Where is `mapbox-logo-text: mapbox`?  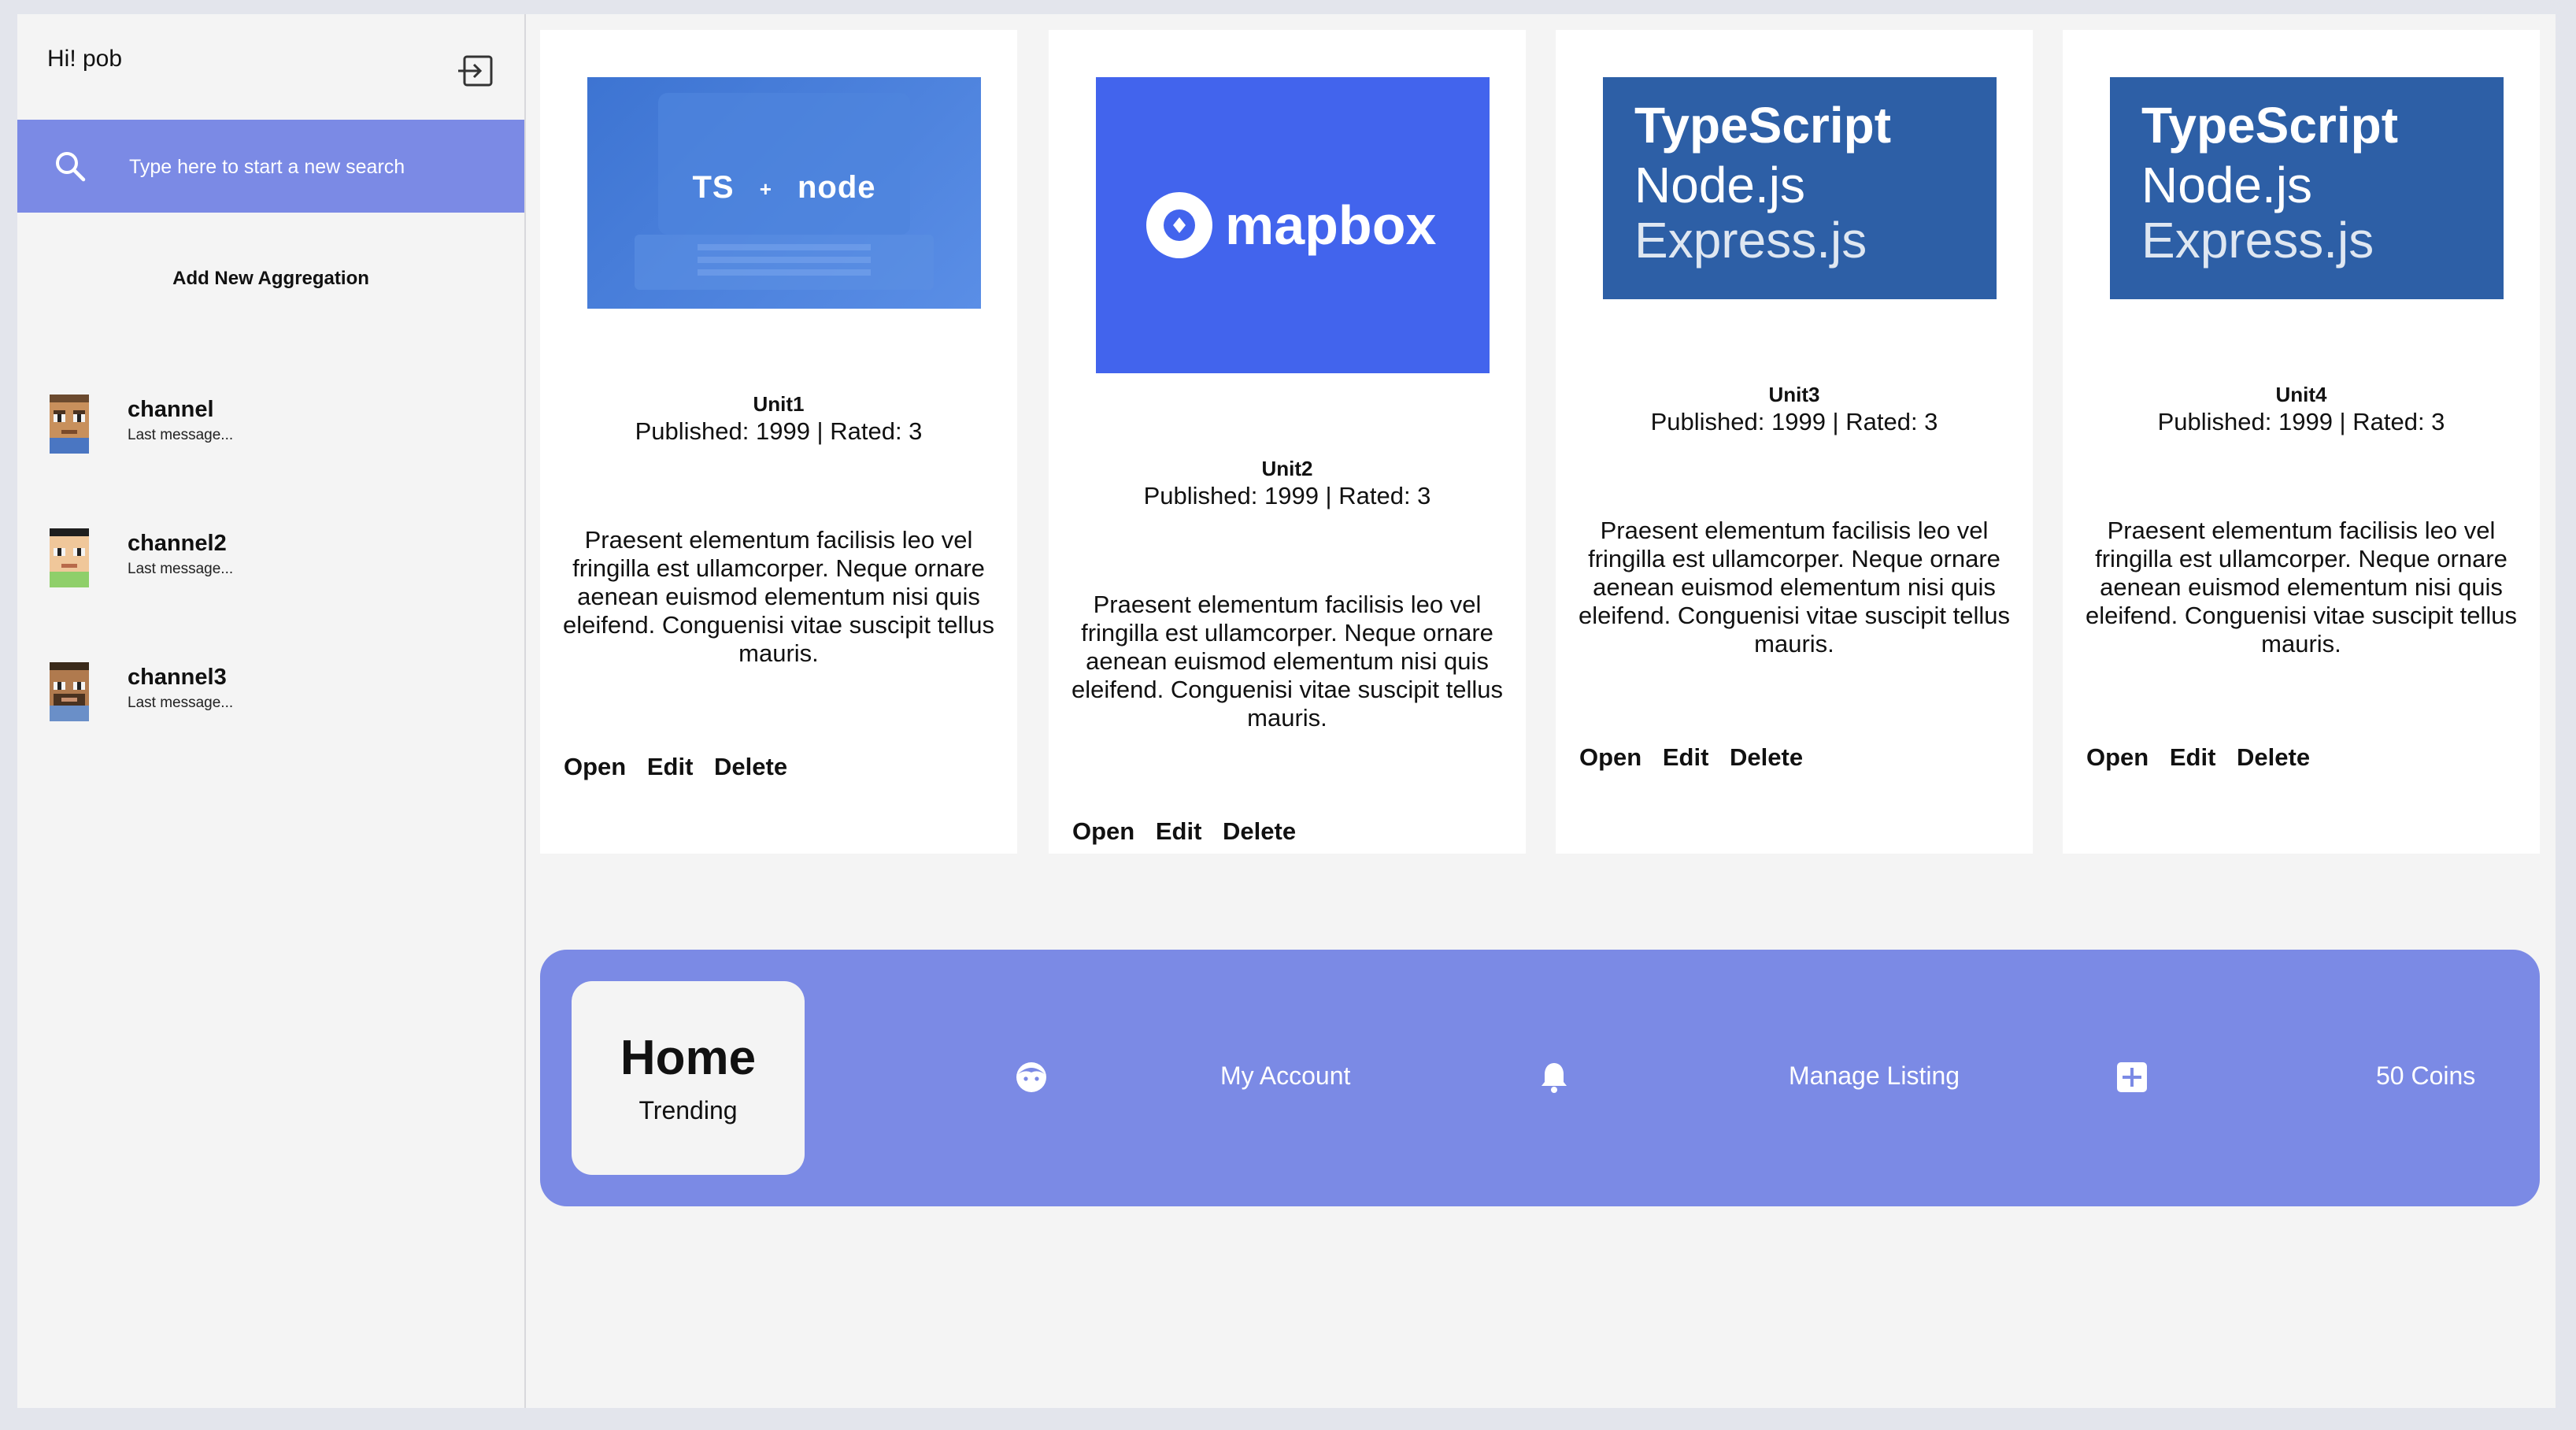 mapbox-logo-text: mapbox is located at coordinates (1331, 225).